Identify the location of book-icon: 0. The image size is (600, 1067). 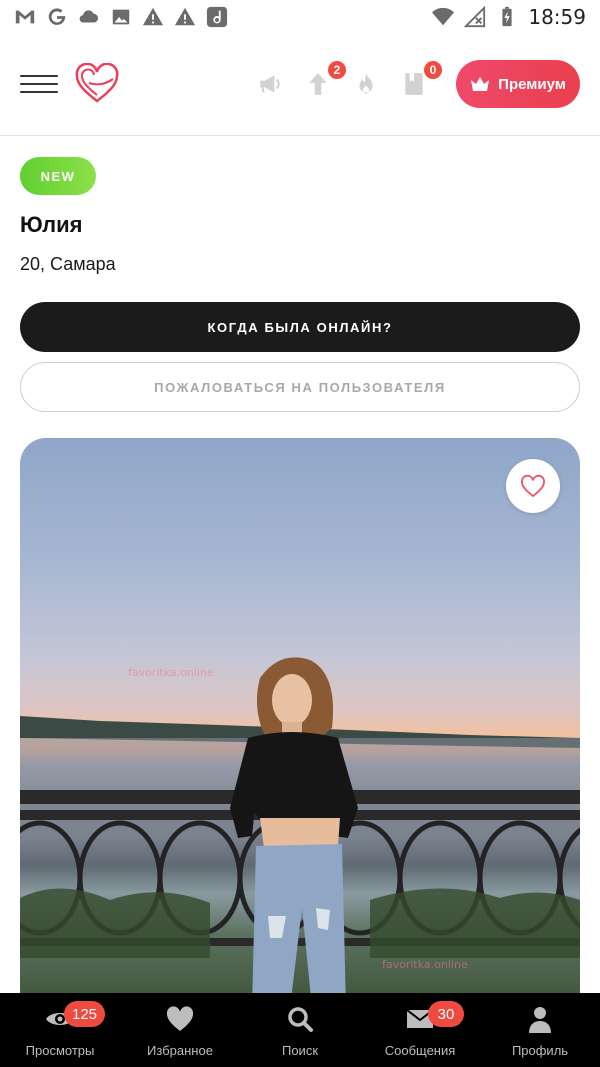
(422, 79).